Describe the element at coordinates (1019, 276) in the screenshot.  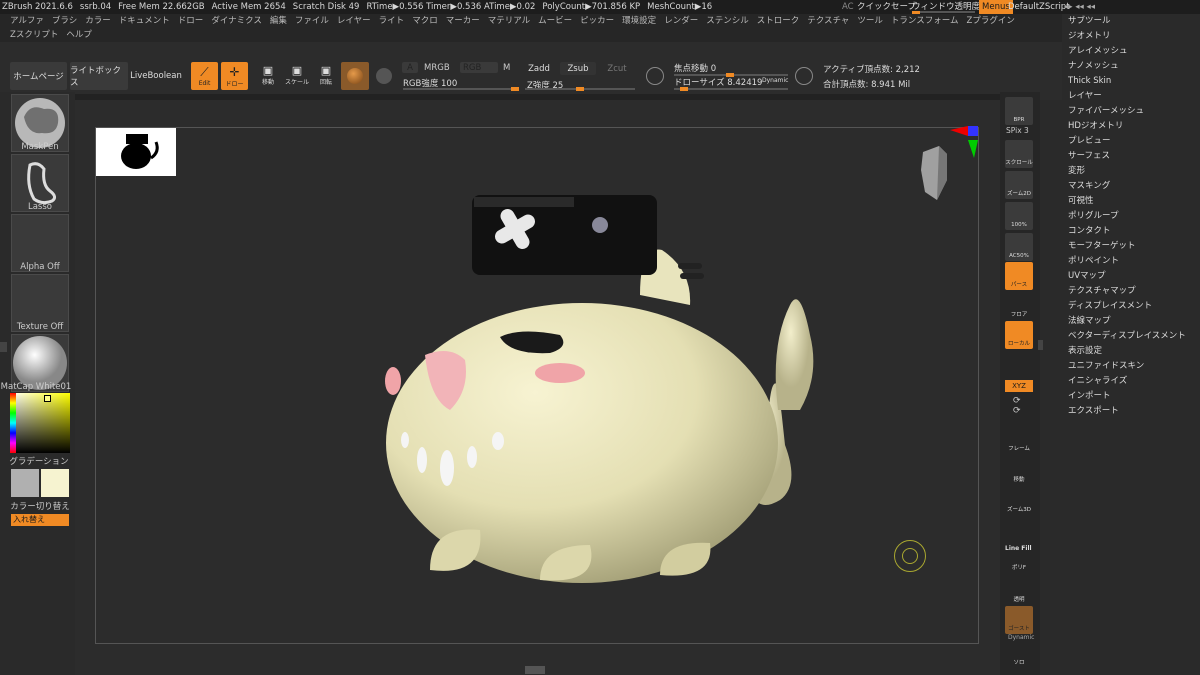
I see `perspective-button: パース` at that location.